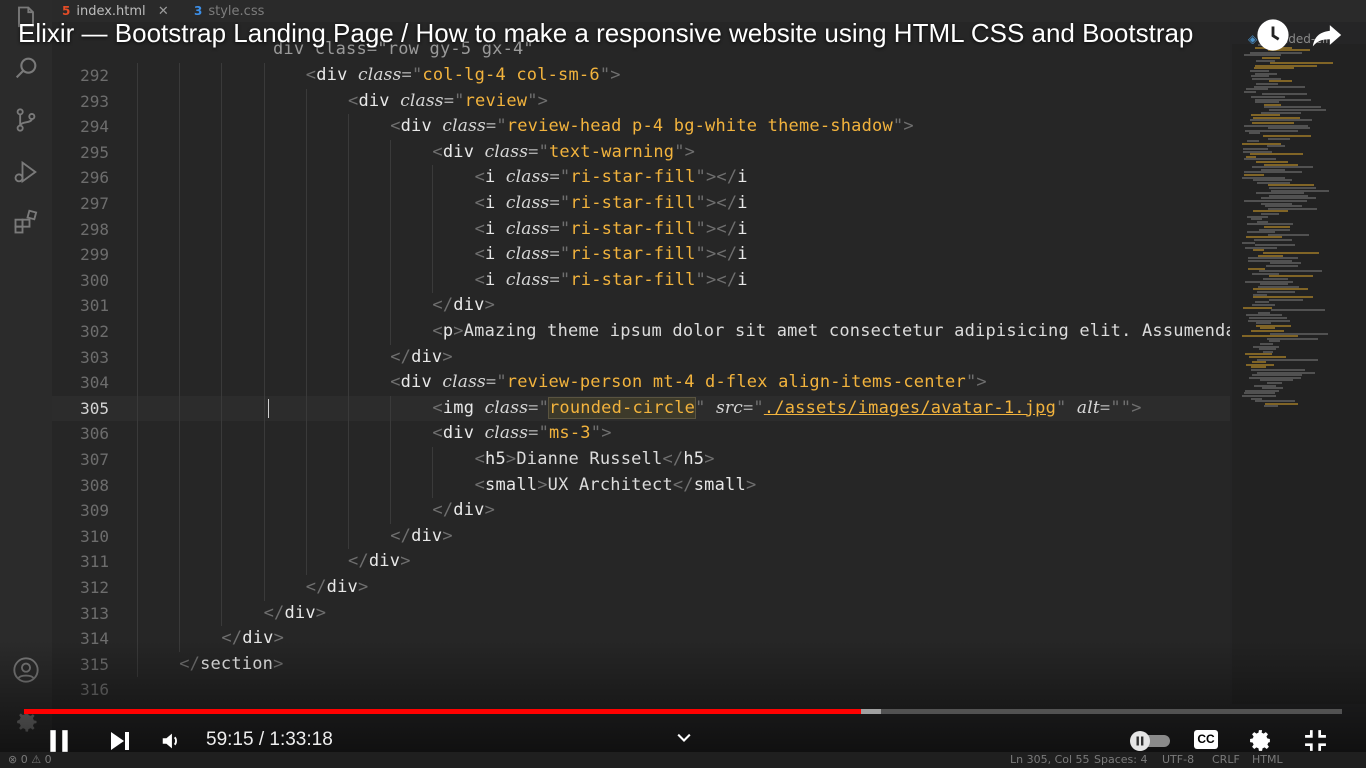  What do you see at coordinates (269, 740) in the screenshot?
I see `time-display: 59:15 / 1:33:18` at bounding box center [269, 740].